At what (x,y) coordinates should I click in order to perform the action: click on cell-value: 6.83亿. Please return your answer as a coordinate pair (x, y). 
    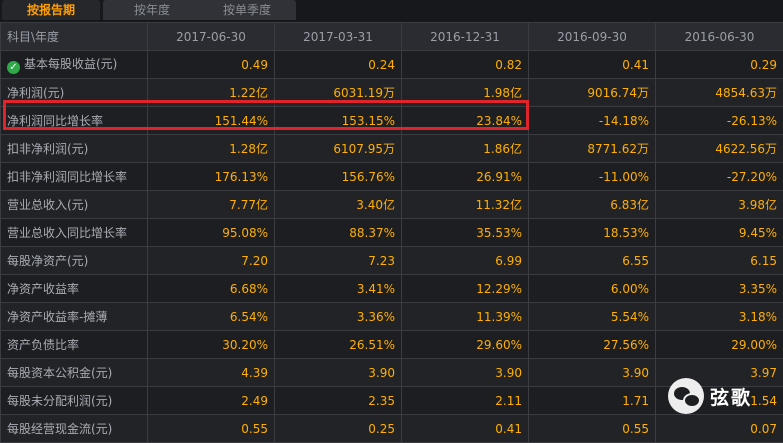
    Looking at the image, I should click on (592, 205).